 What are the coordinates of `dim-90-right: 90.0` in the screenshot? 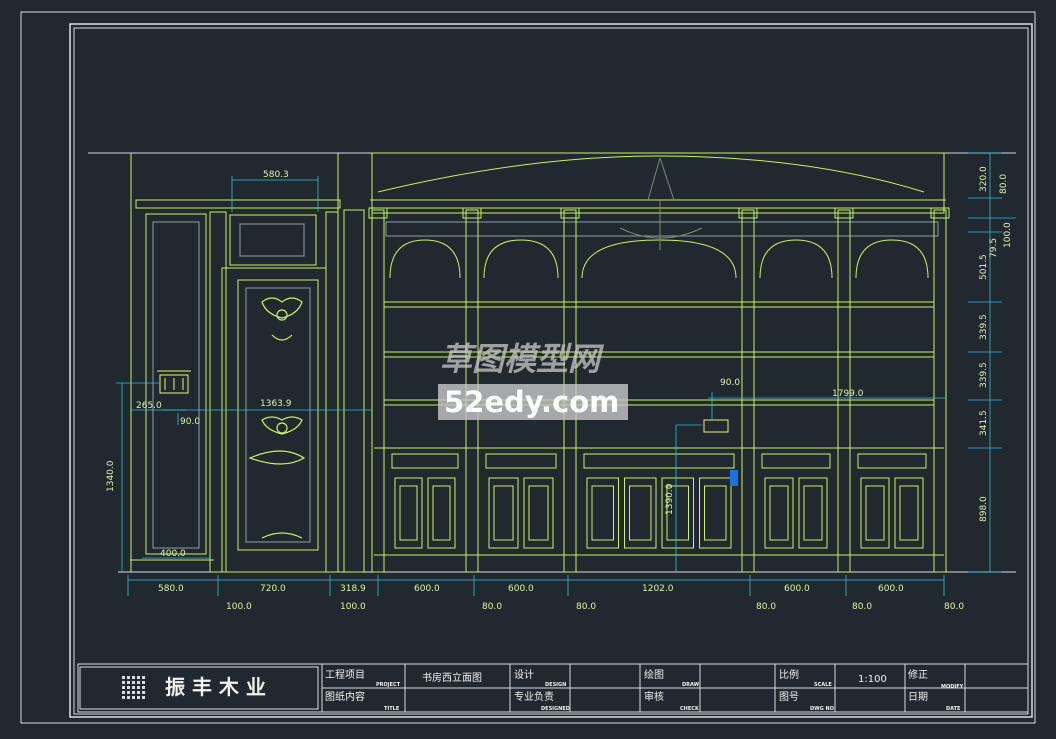 It's located at (730, 383).